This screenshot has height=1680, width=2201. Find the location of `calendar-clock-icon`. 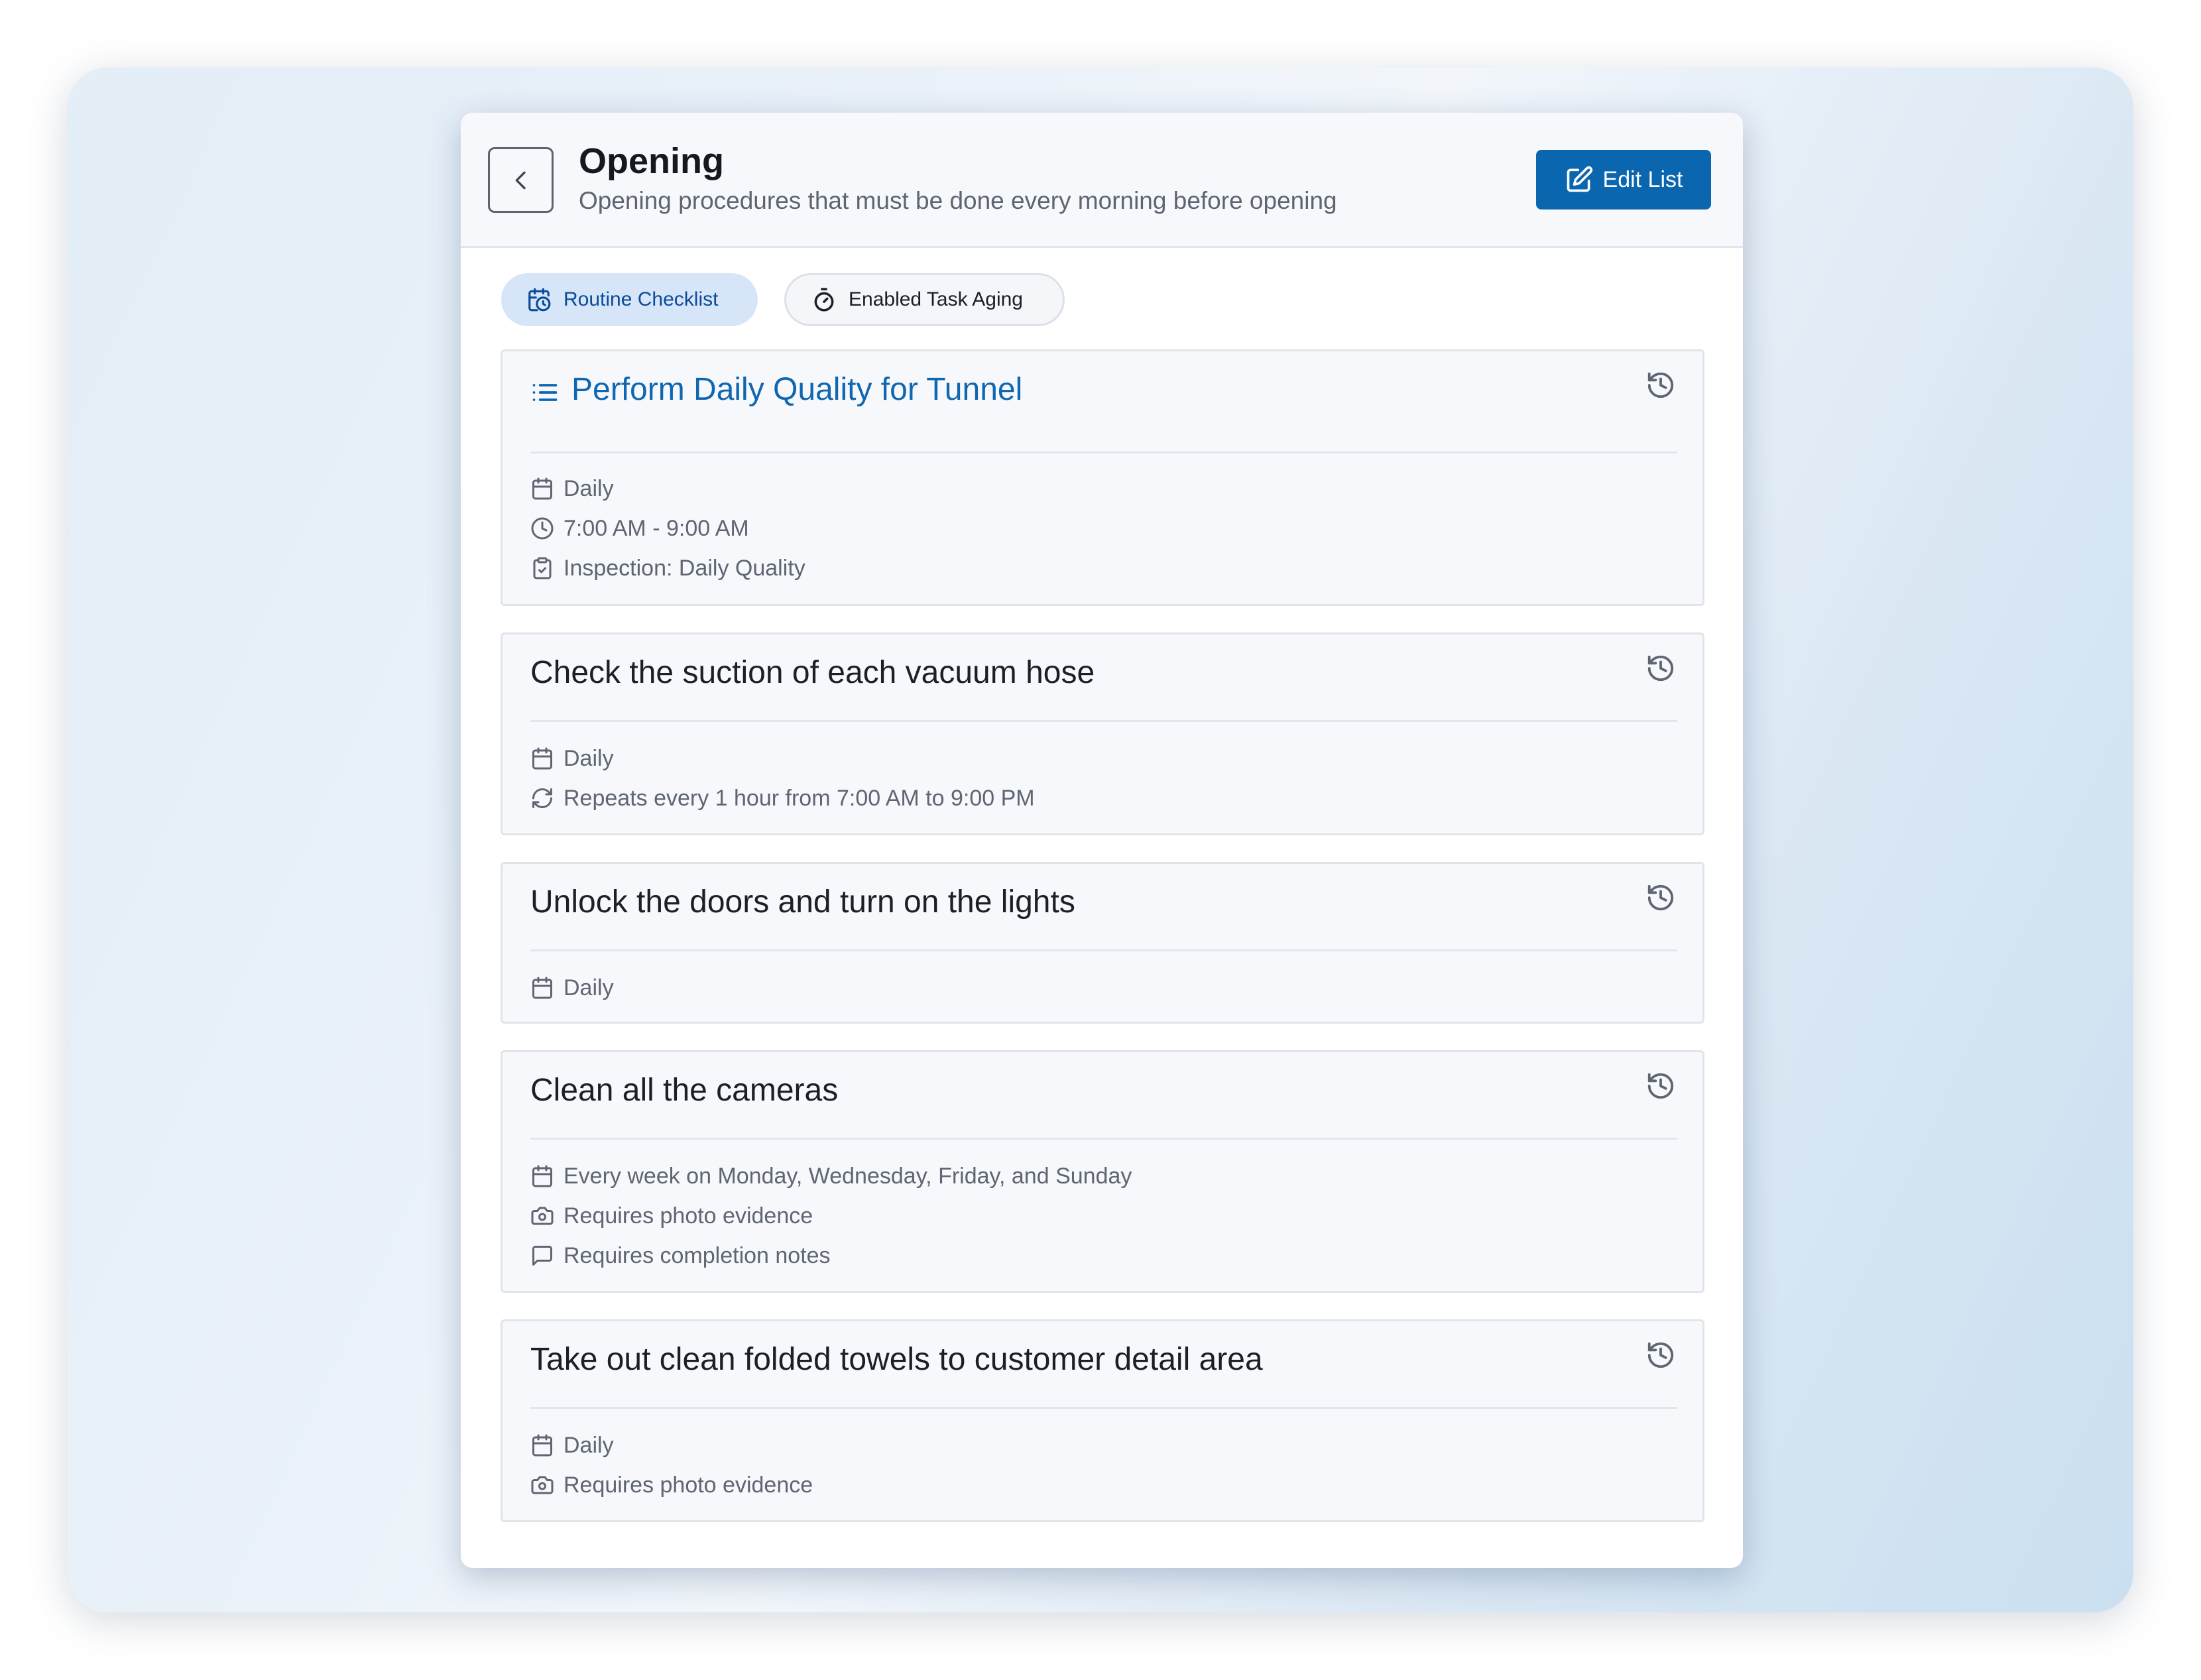

calendar-clock-icon is located at coordinates (539, 300).